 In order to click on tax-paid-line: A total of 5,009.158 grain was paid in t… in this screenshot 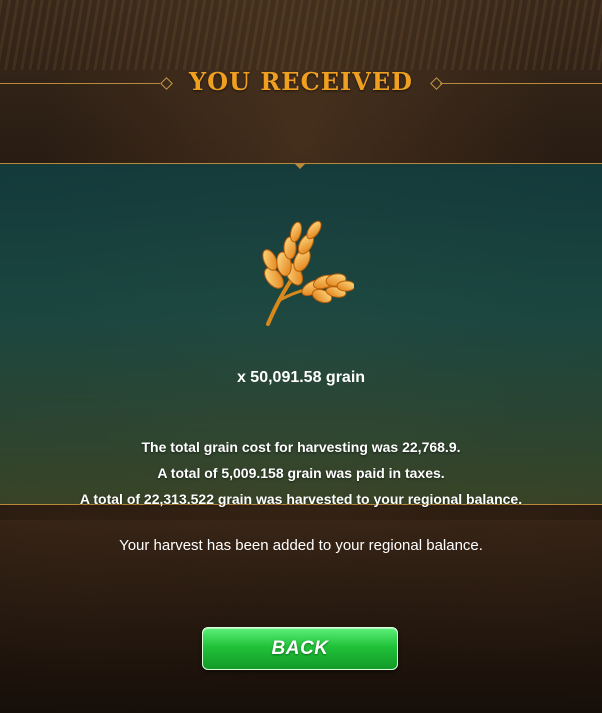, I will do `click(301, 473)`.